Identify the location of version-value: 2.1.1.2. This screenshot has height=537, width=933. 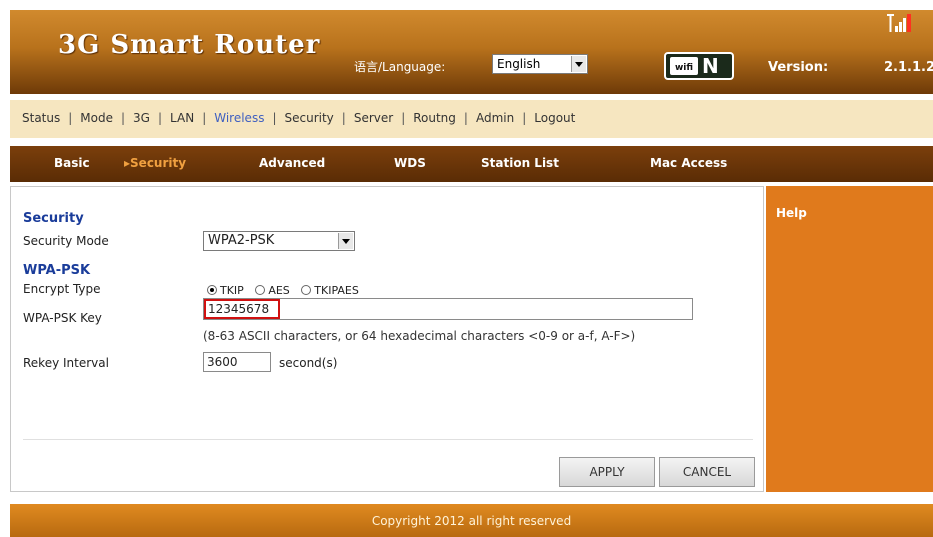
(908, 67).